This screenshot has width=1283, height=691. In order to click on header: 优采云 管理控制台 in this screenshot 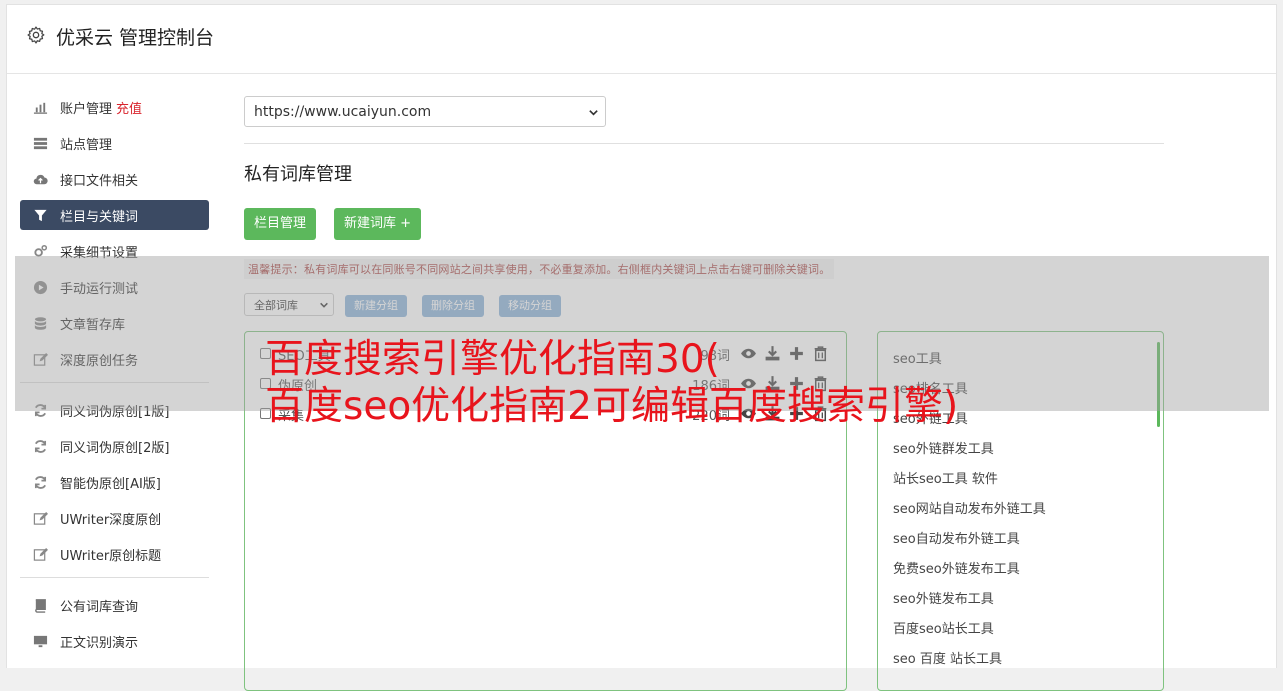, I will do `click(641, 39)`.